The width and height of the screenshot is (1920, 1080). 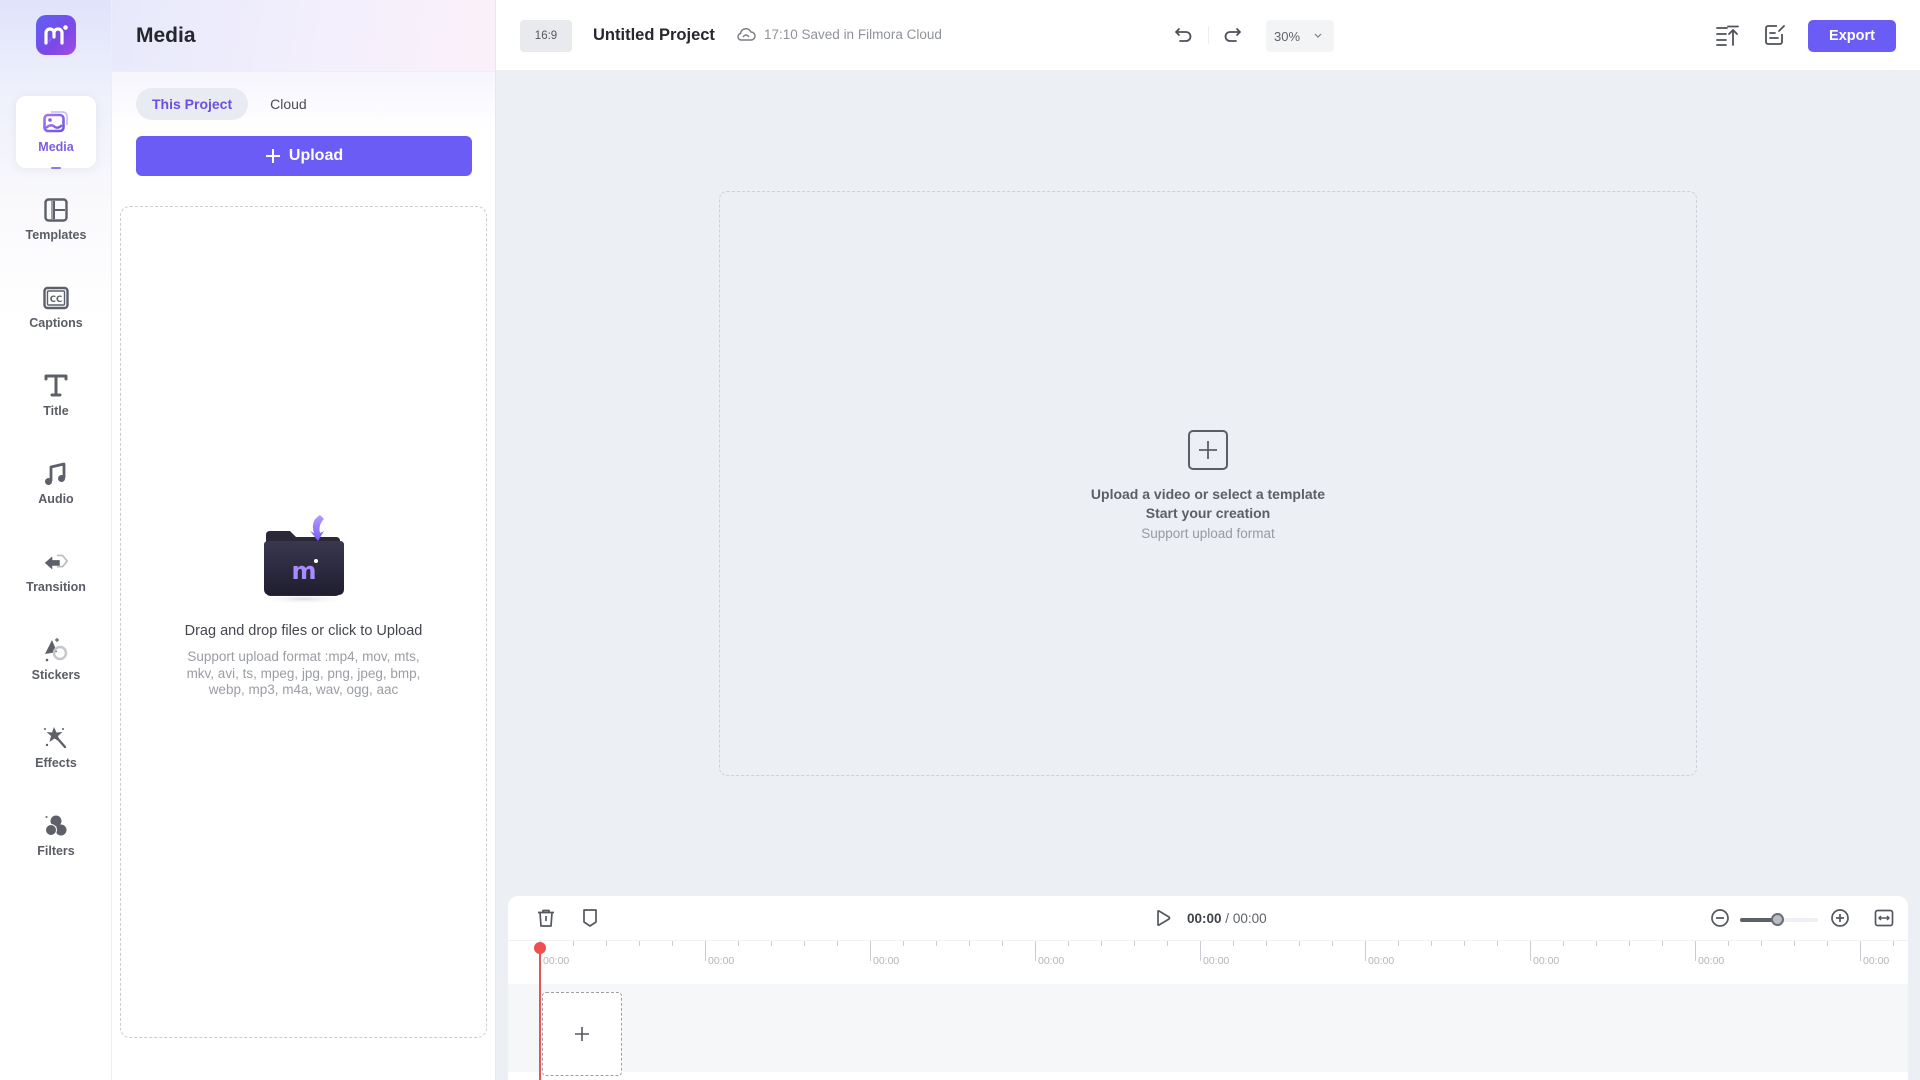 What do you see at coordinates (1318, 35) in the screenshot?
I see `chevron-down-icon` at bounding box center [1318, 35].